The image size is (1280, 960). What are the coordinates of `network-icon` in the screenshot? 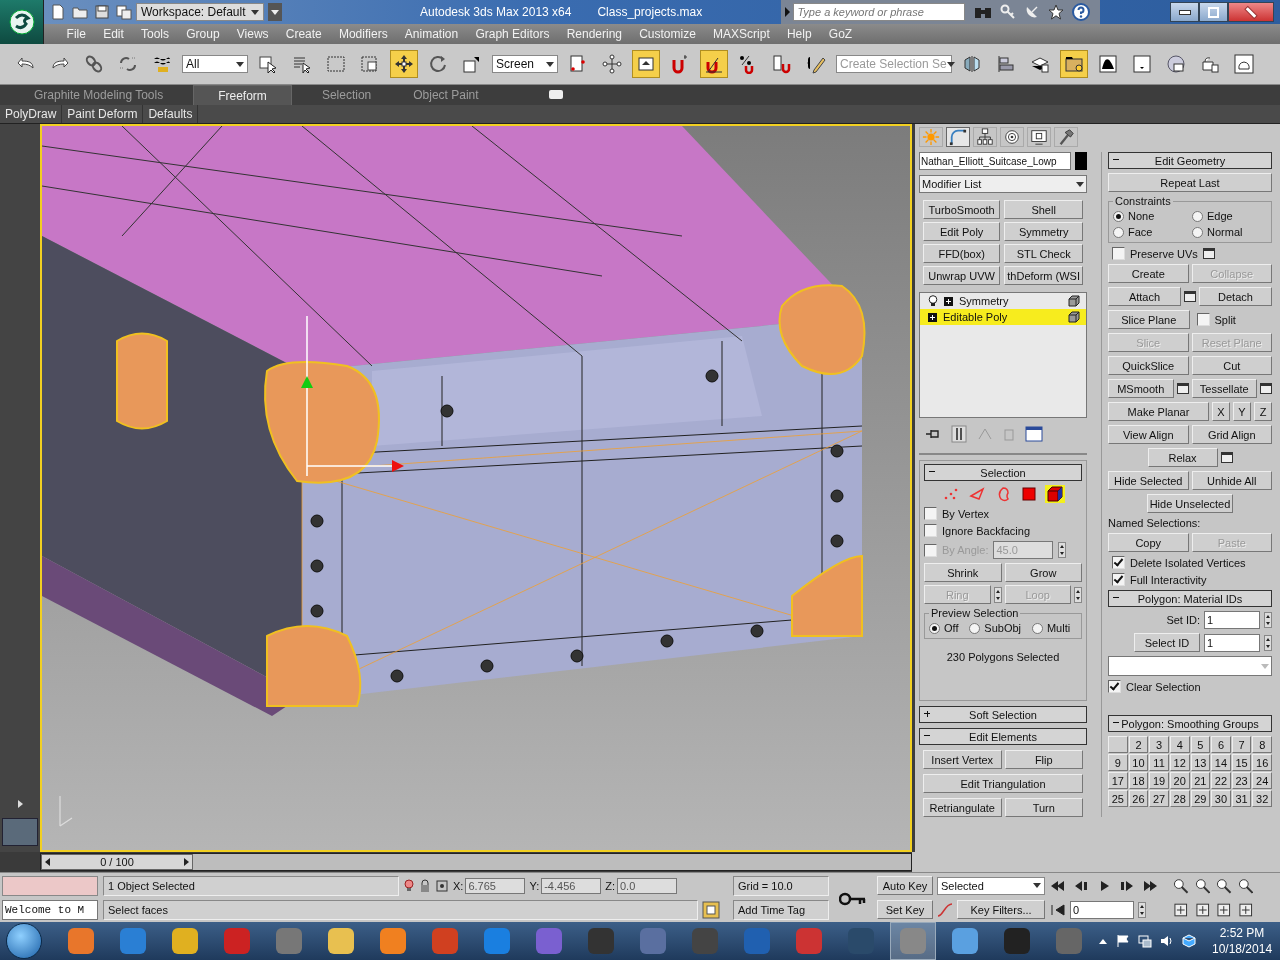 It's located at (1145, 941).